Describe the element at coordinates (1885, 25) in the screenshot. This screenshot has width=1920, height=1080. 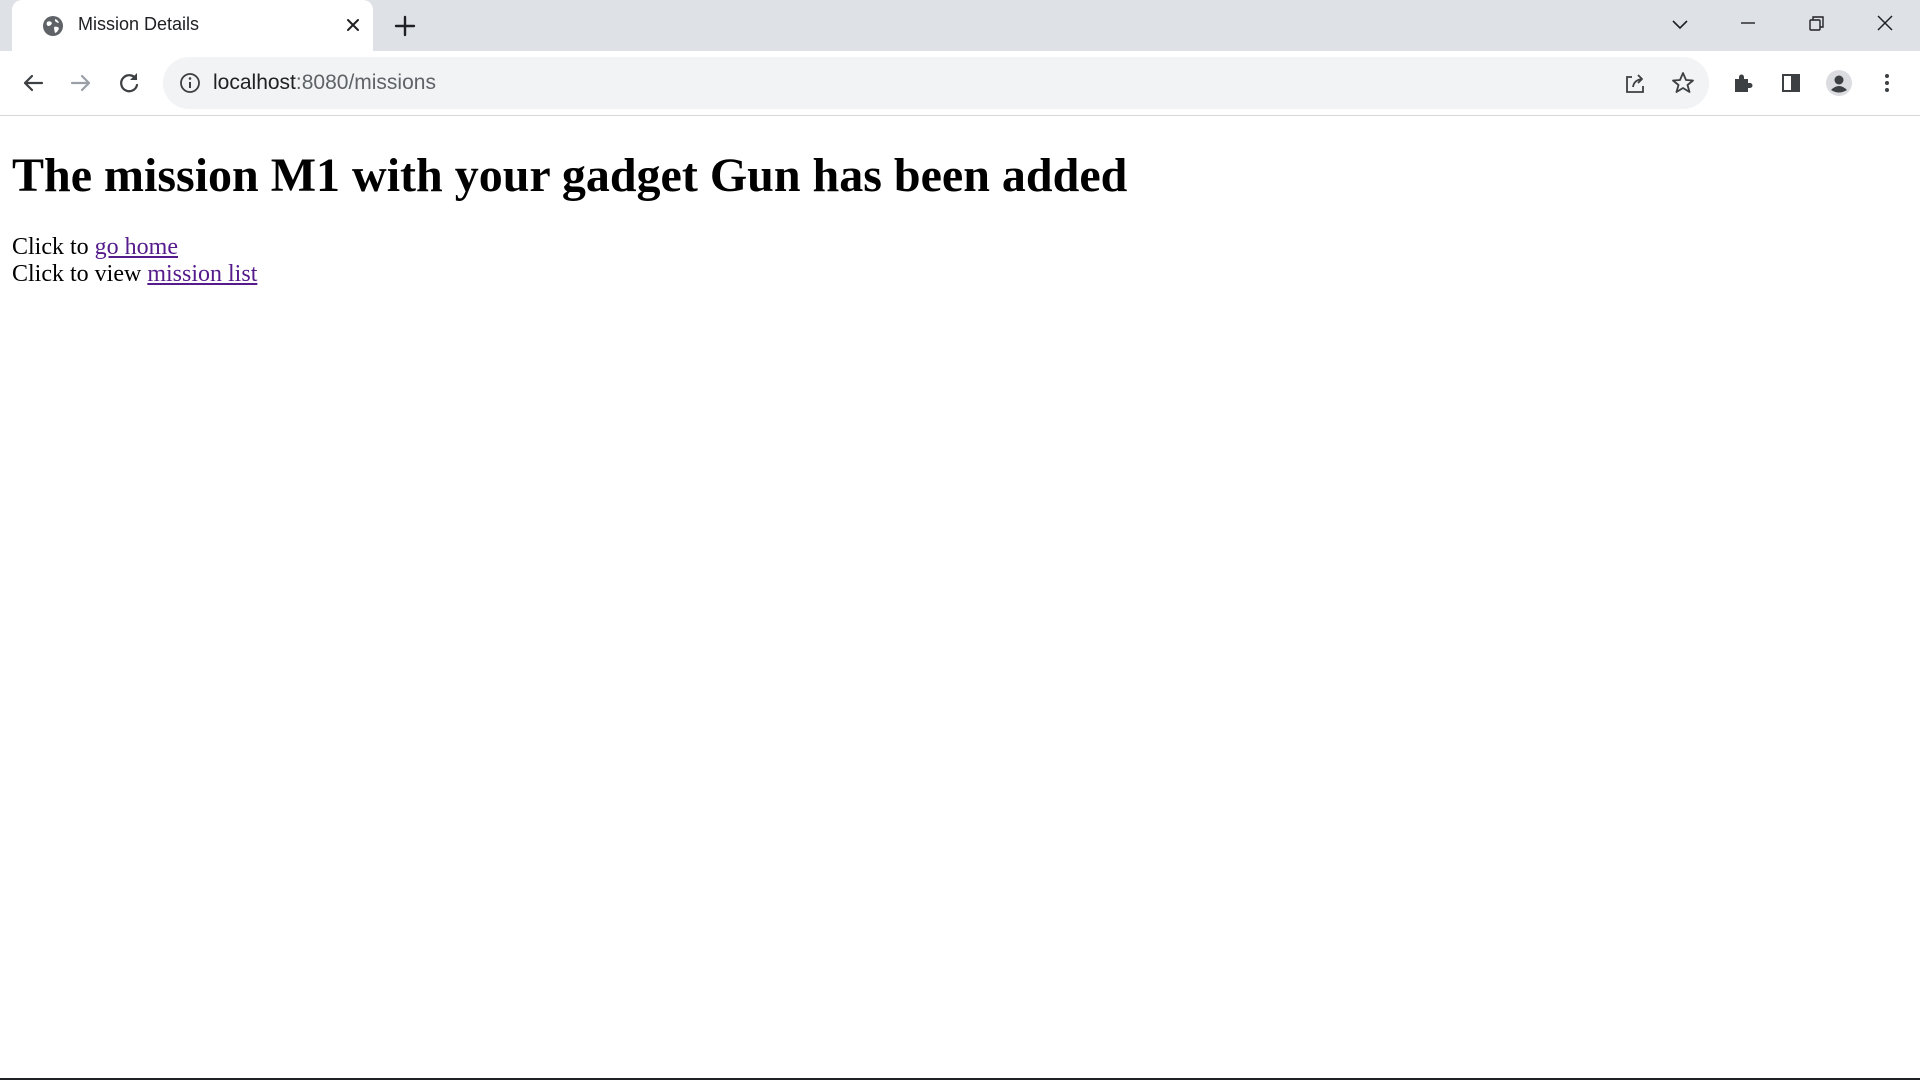
I see `close-window-button` at that location.